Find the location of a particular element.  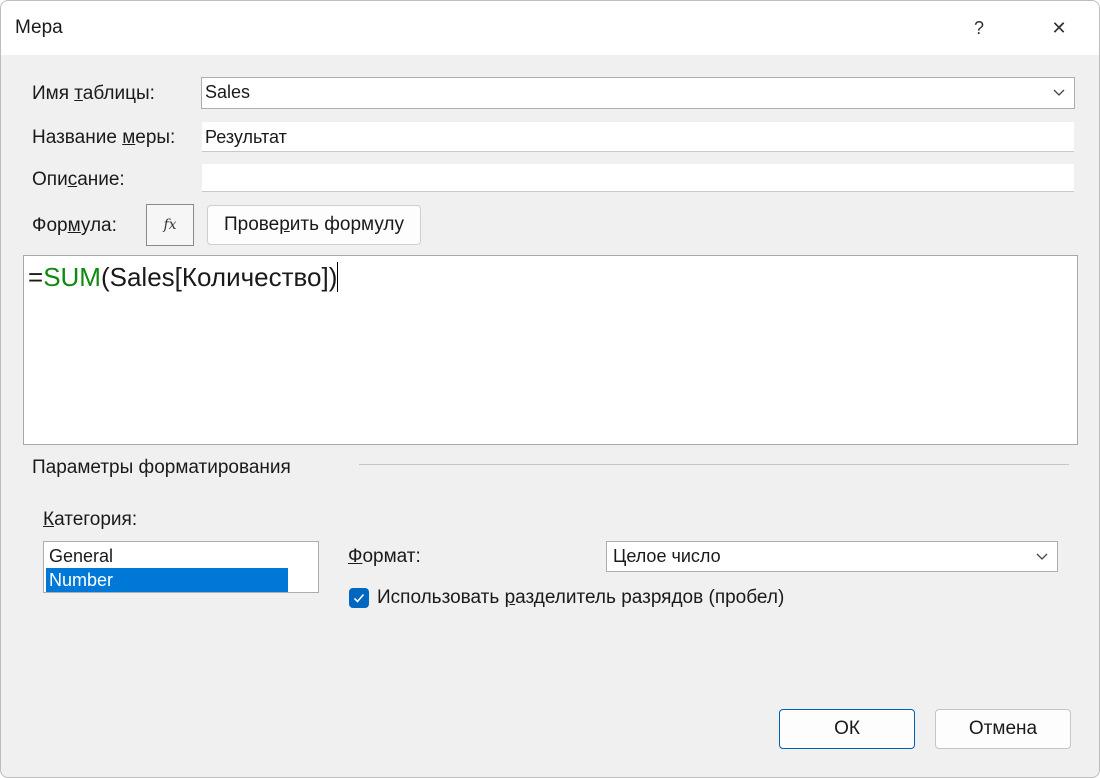

check-formula-button: Прове р ить формулу is located at coordinates (314, 225).